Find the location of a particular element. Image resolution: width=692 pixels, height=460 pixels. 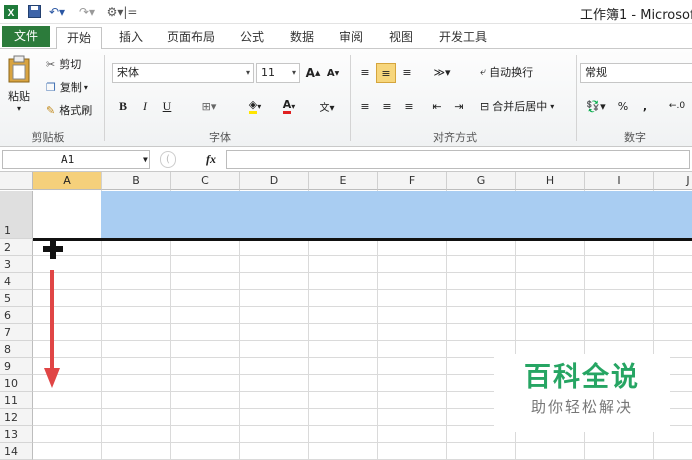

row-header: 1 is located at coordinates (16, 215).